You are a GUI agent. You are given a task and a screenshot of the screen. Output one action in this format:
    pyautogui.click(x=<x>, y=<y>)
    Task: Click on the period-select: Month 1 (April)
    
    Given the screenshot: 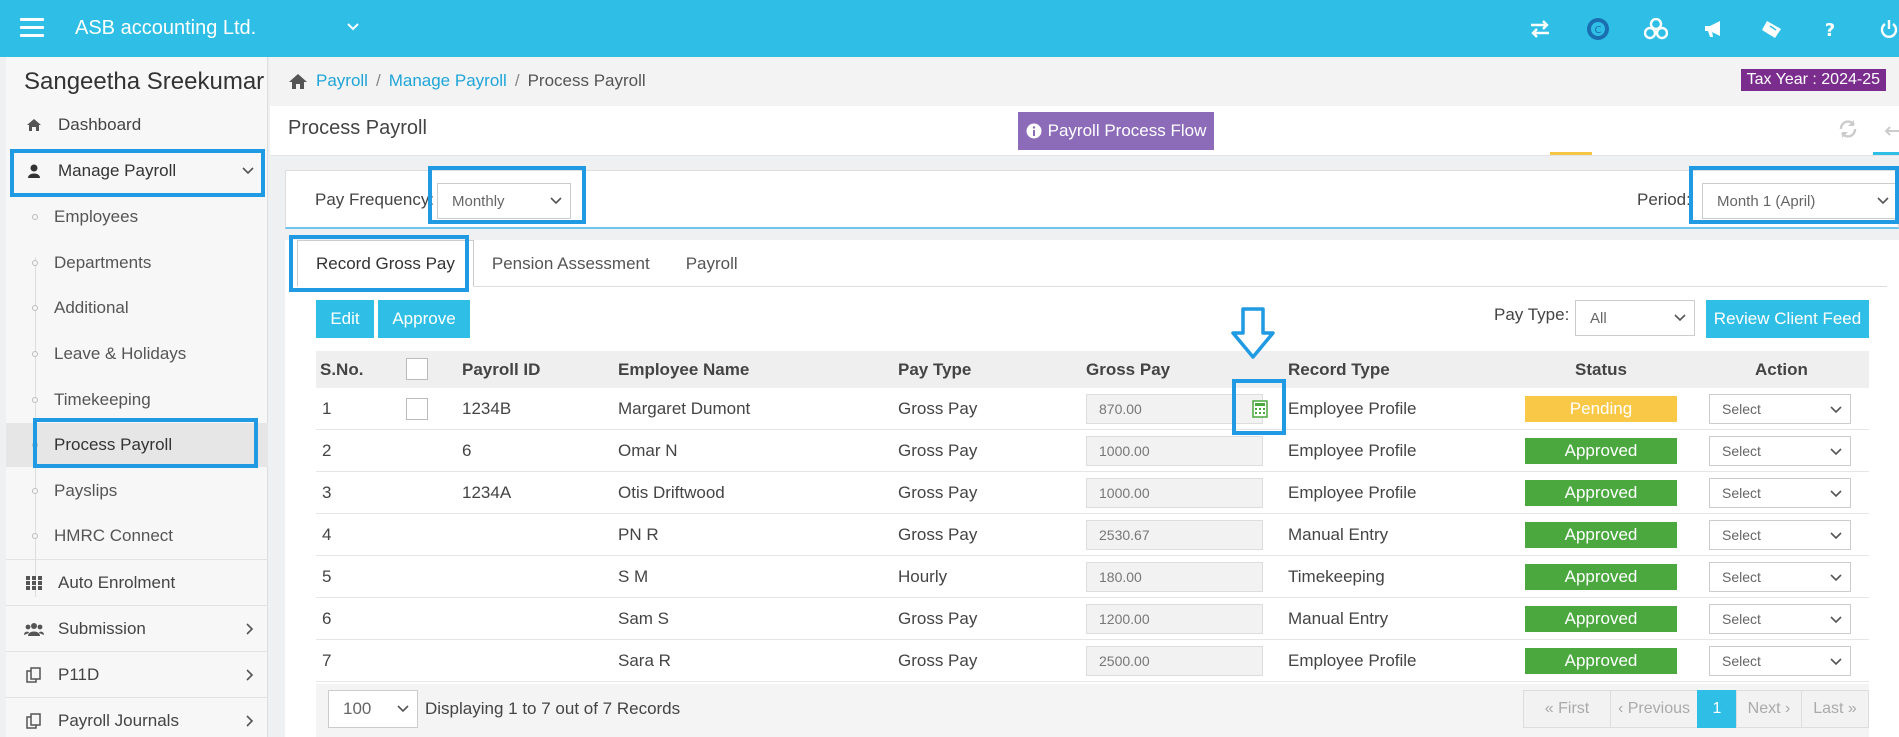 What is the action you would take?
    pyautogui.click(x=1800, y=201)
    